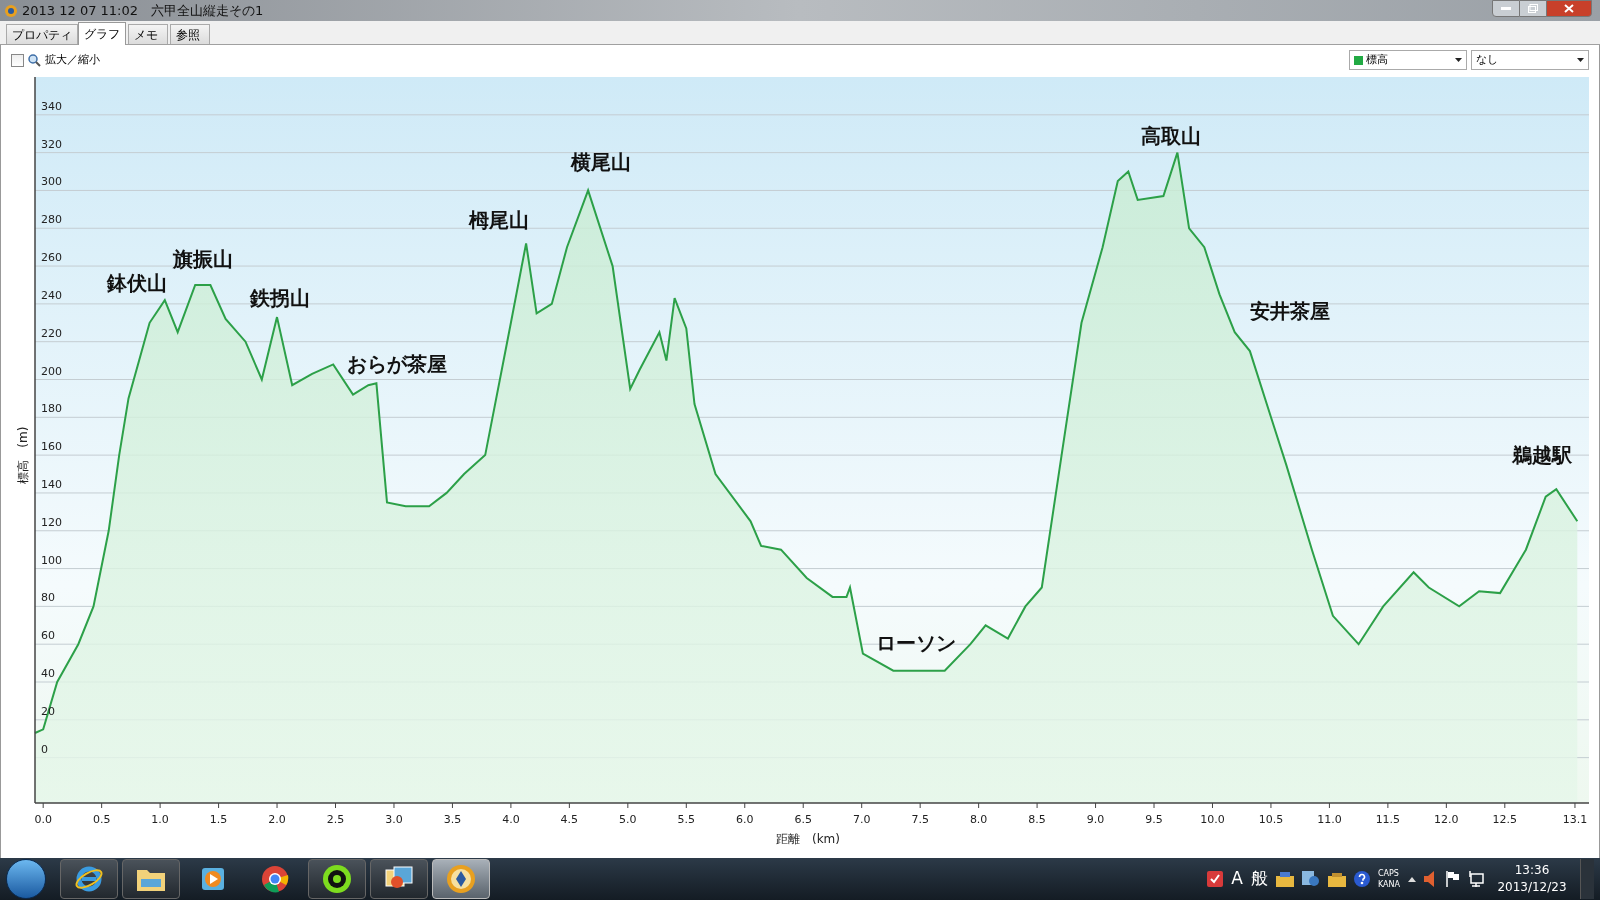 The image size is (1600, 900). What do you see at coordinates (102, 33) in the screenshot?
I see `tab: グラフ` at bounding box center [102, 33].